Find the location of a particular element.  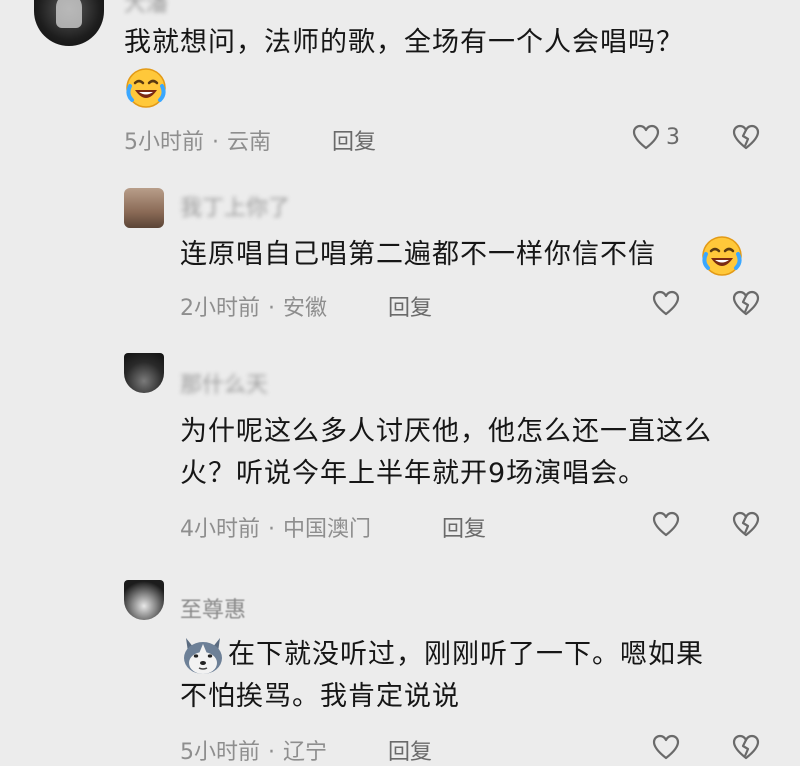

timestamp: 4小时前 is located at coordinates (220, 529).